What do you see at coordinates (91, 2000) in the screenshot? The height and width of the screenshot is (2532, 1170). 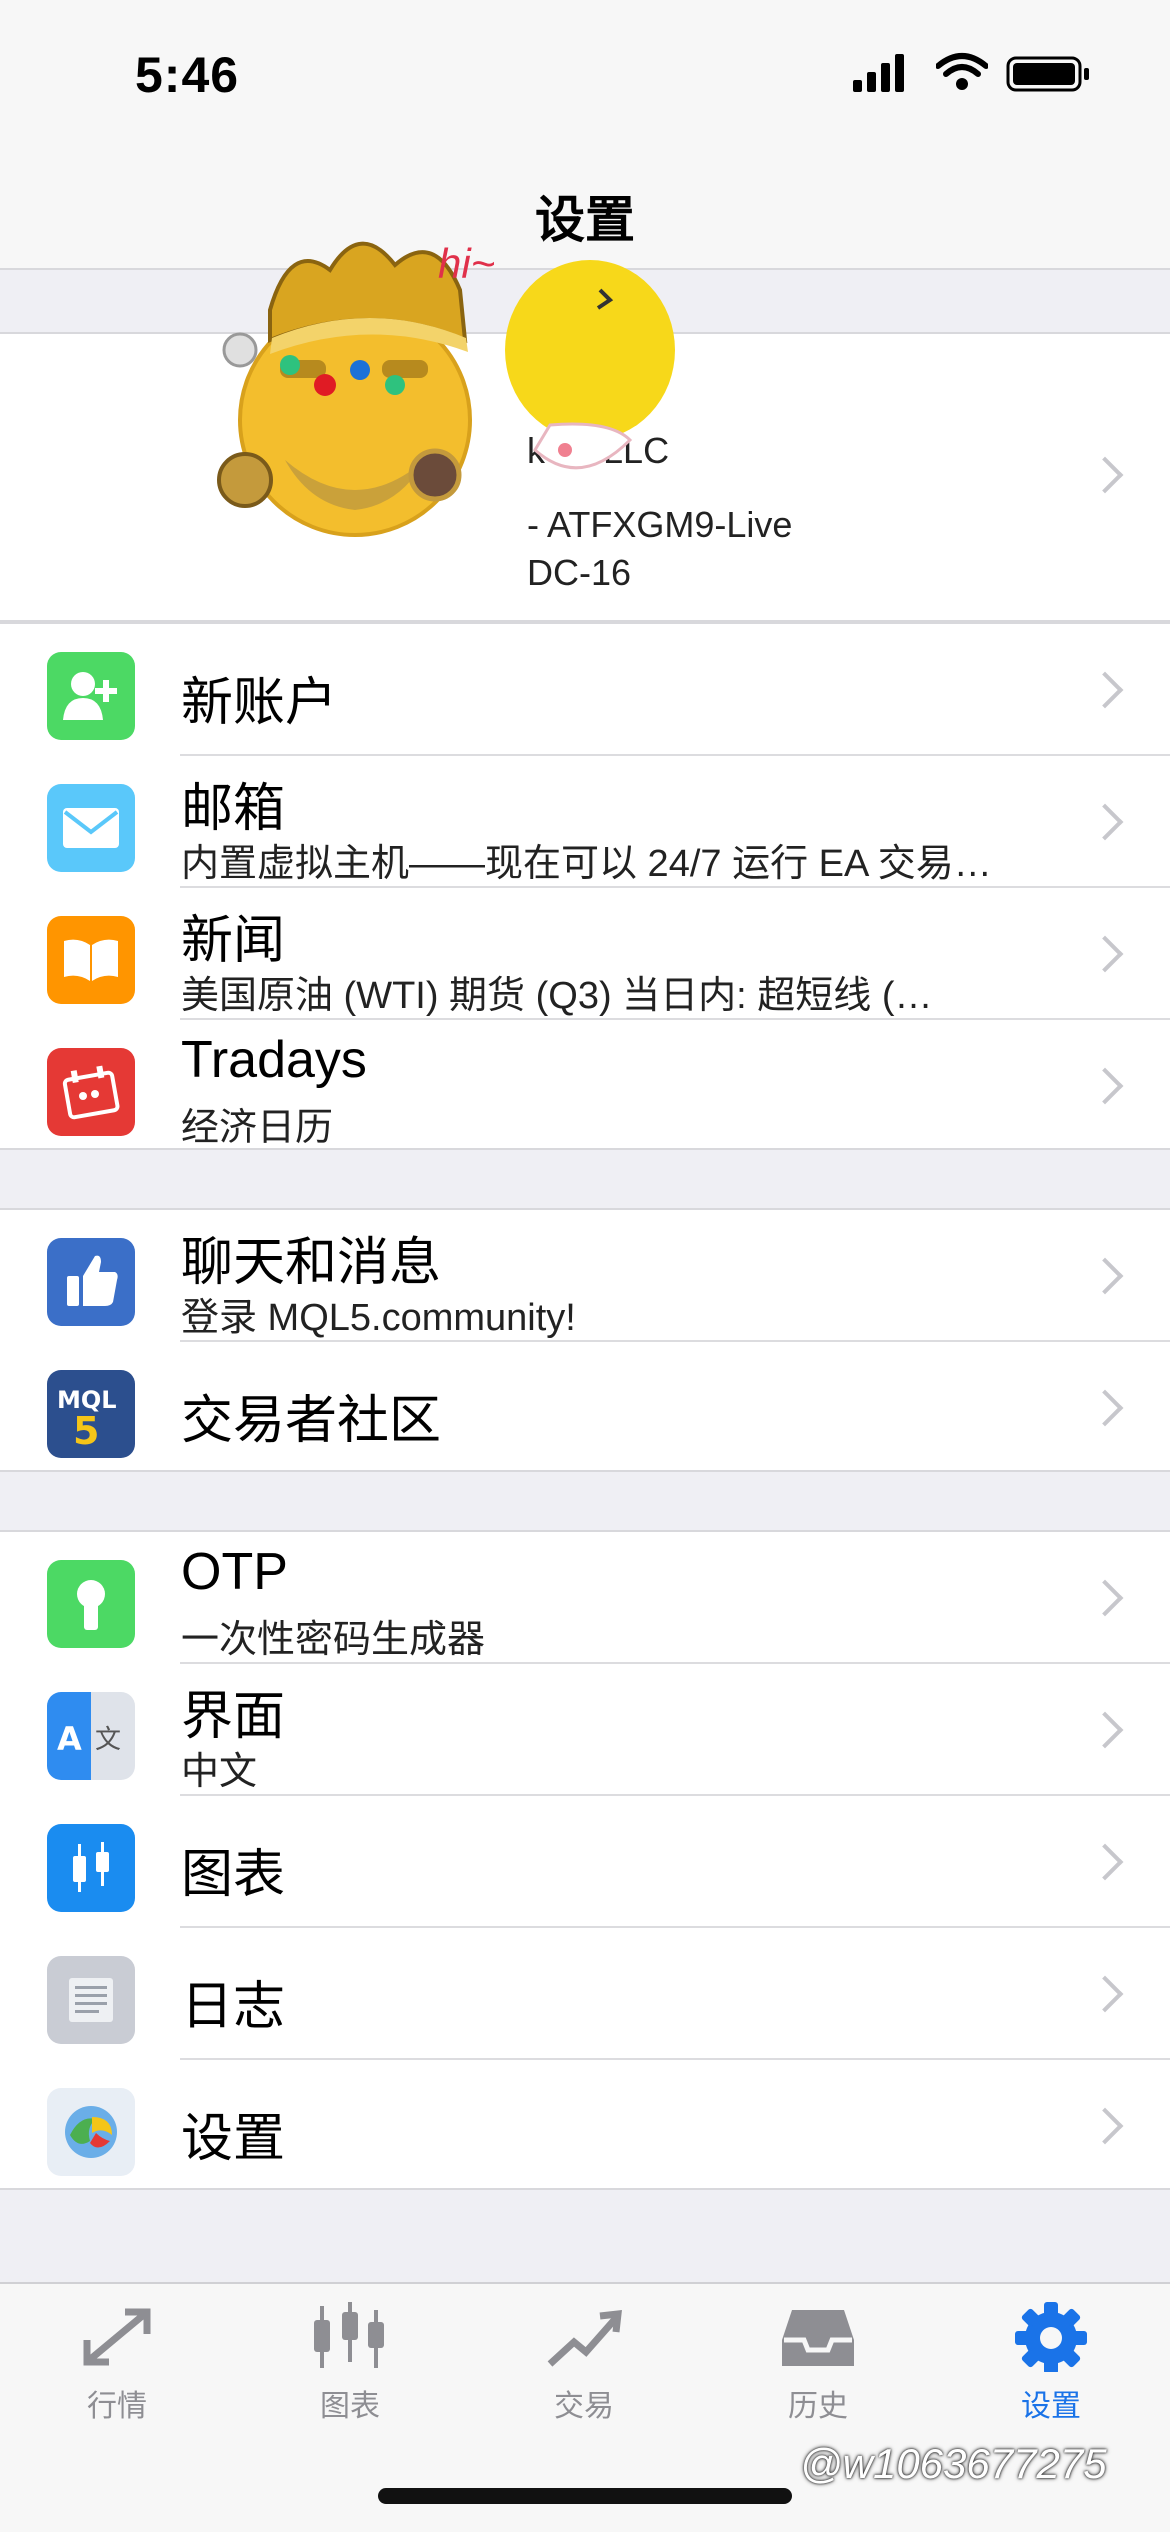 I see `document-icon` at bounding box center [91, 2000].